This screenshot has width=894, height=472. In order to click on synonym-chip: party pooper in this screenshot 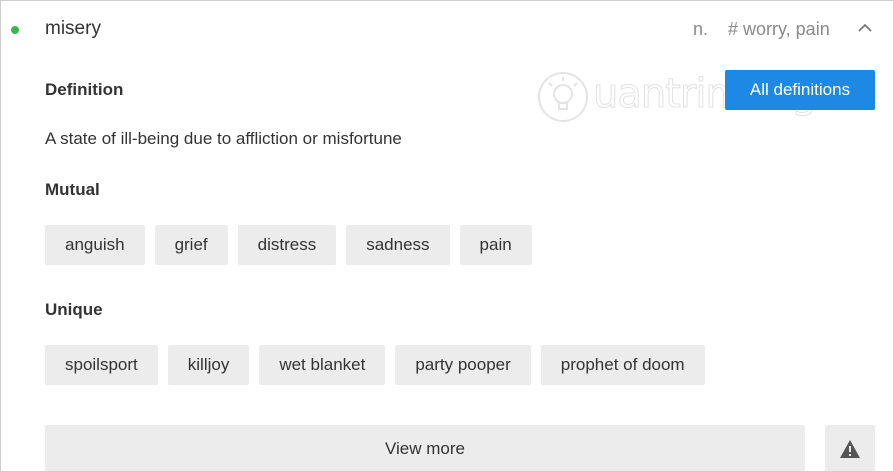, I will do `click(463, 365)`.